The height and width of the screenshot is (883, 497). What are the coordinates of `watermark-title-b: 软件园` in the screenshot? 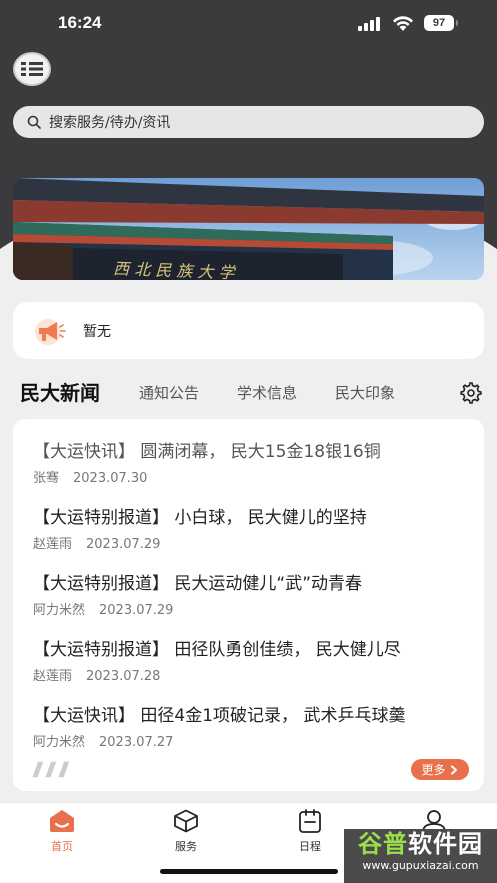 It's located at (445, 844).